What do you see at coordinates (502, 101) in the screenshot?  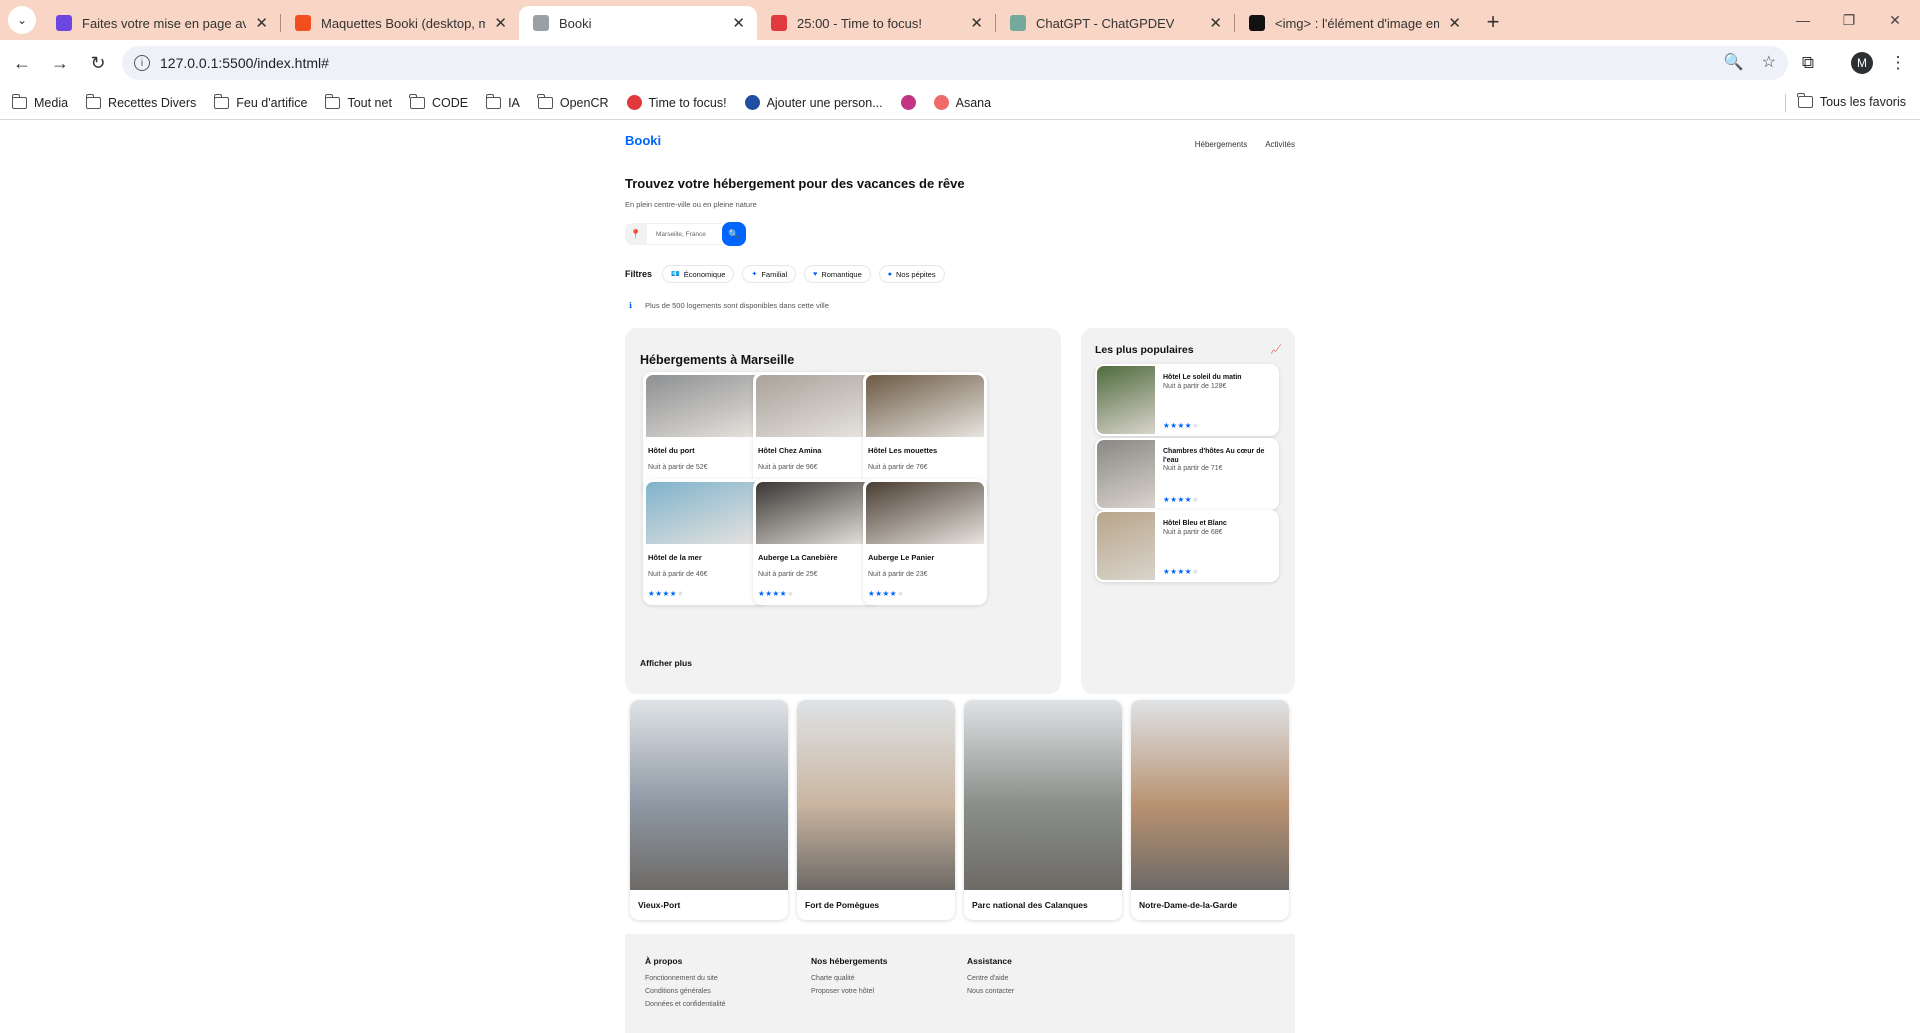 I see `bookmark-item: IA` at bounding box center [502, 101].